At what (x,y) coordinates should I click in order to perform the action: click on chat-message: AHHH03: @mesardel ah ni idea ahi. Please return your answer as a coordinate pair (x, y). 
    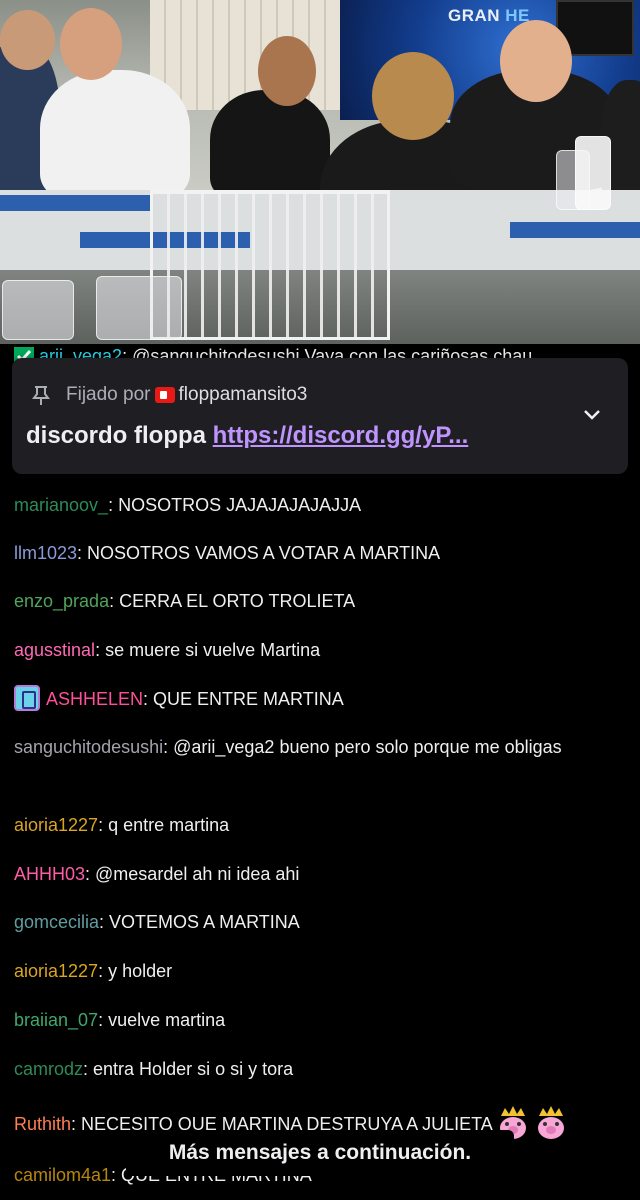
    Looking at the image, I should click on (314, 874).